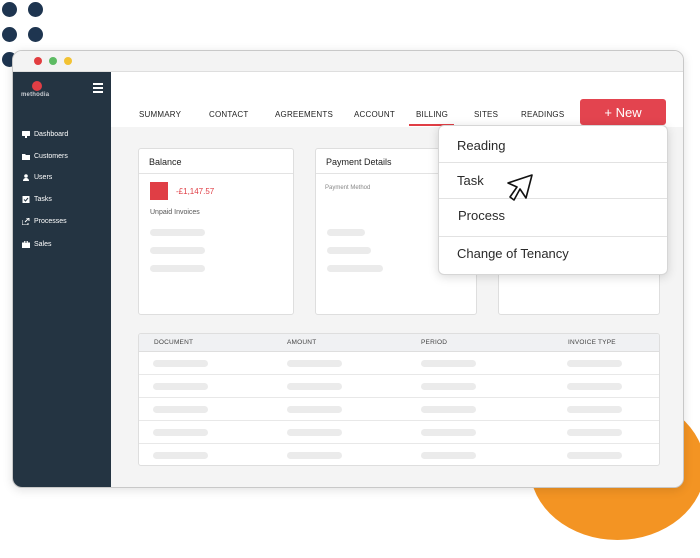 The image size is (700, 558). Describe the element at coordinates (434, 342) in the screenshot. I see `column-header-period: PERIOD` at that location.